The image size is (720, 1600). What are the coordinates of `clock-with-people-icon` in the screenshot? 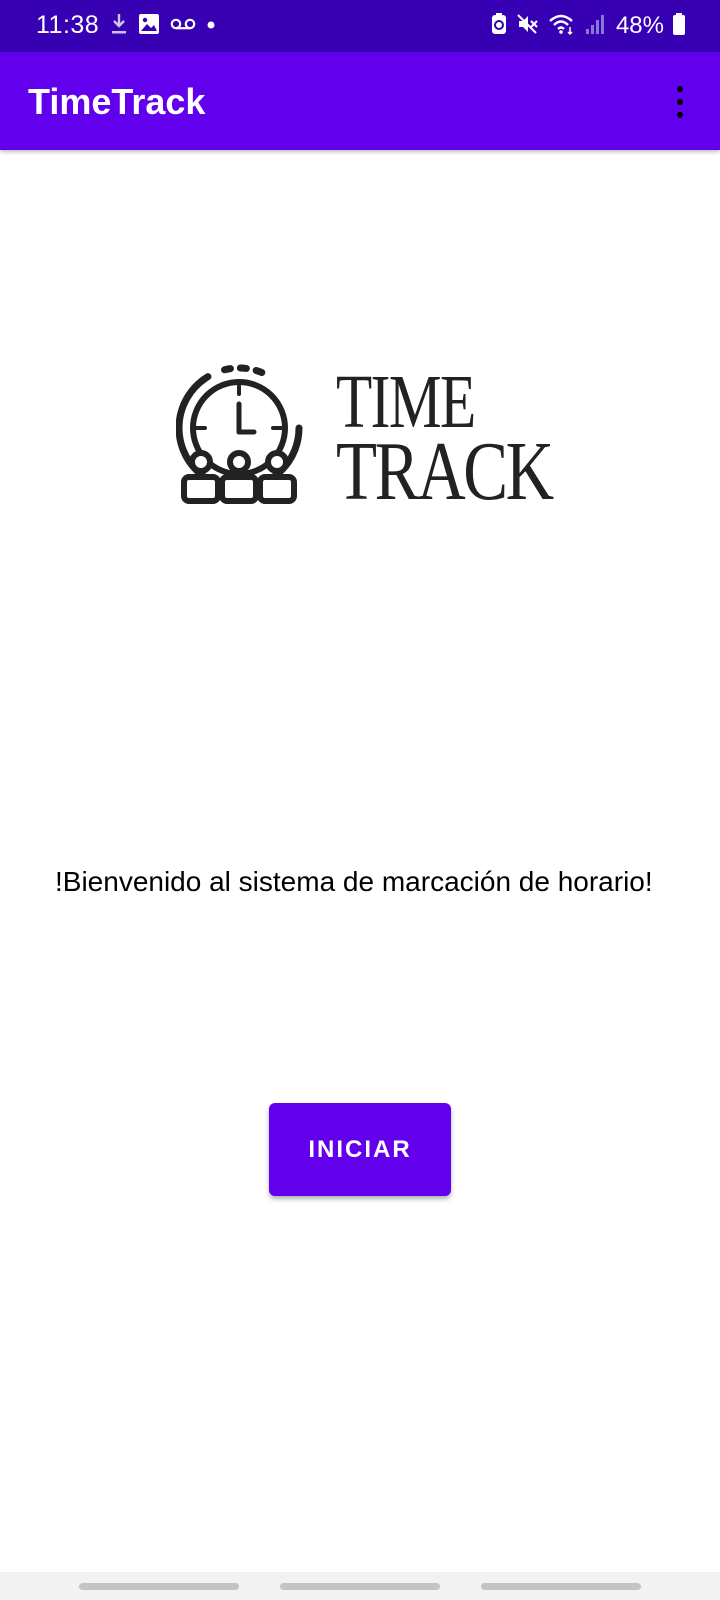 It's located at (239, 434).